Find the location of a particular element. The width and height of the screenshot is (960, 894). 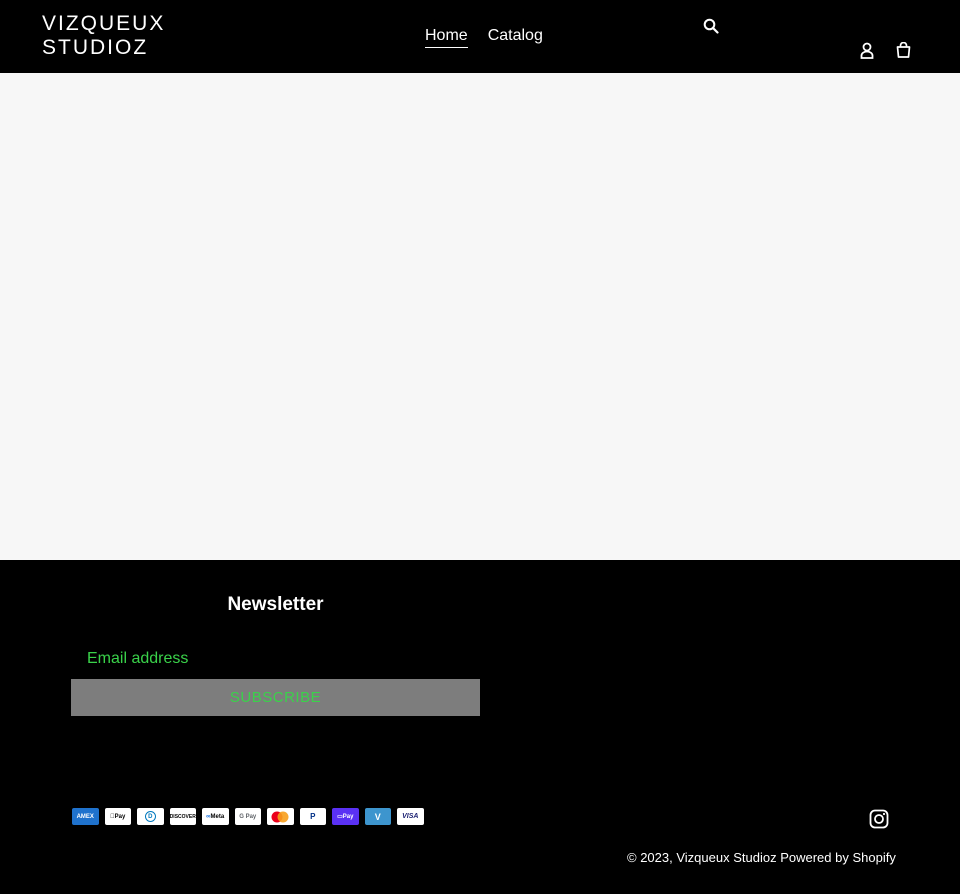

email-field is located at coordinates (275, 659).